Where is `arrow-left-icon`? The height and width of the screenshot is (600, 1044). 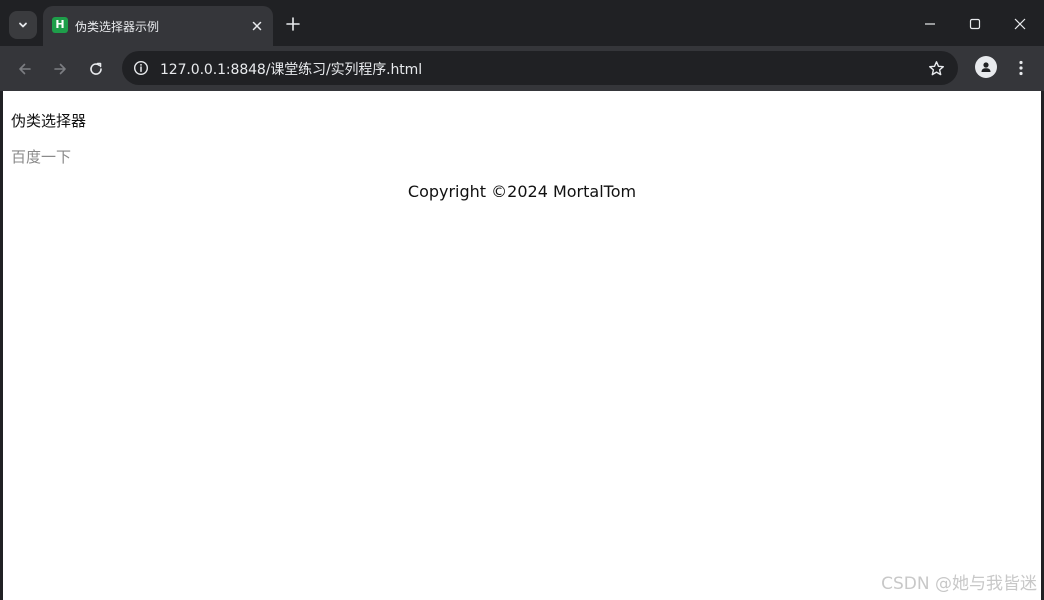
arrow-left-icon is located at coordinates (25, 69).